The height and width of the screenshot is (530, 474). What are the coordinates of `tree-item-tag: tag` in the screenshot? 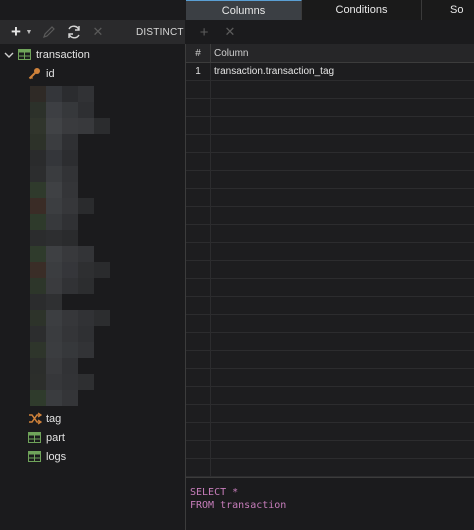 It's located at (92, 418).